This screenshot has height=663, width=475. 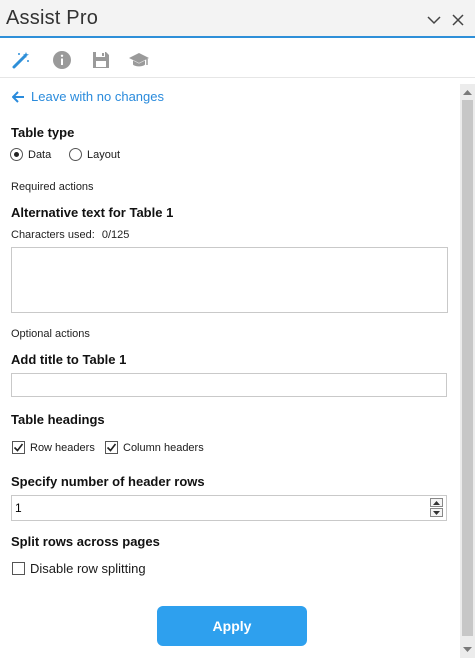 I want to click on stepper-up-icon, so click(x=436, y=502).